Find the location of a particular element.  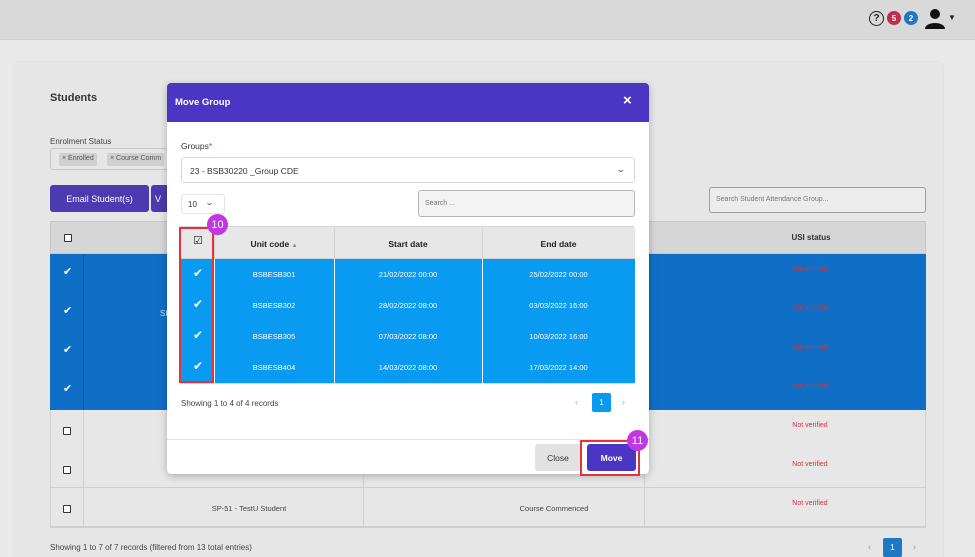

column-header-unit-code: Unit code ▲ is located at coordinates (274, 244).